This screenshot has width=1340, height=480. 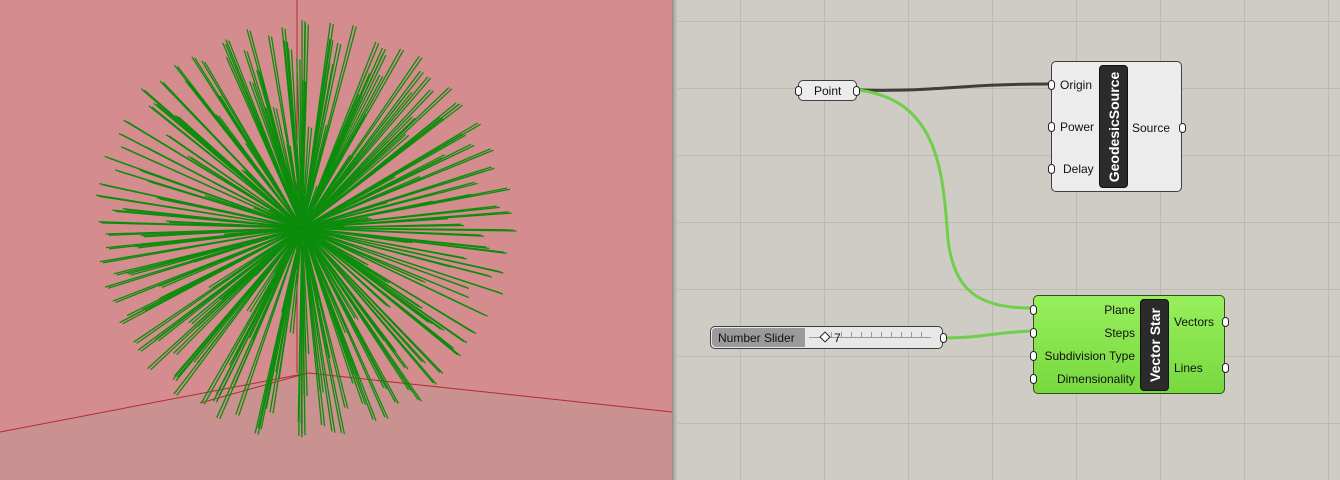 What do you see at coordinates (1051, 127) in the screenshot?
I see `power-input-port` at bounding box center [1051, 127].